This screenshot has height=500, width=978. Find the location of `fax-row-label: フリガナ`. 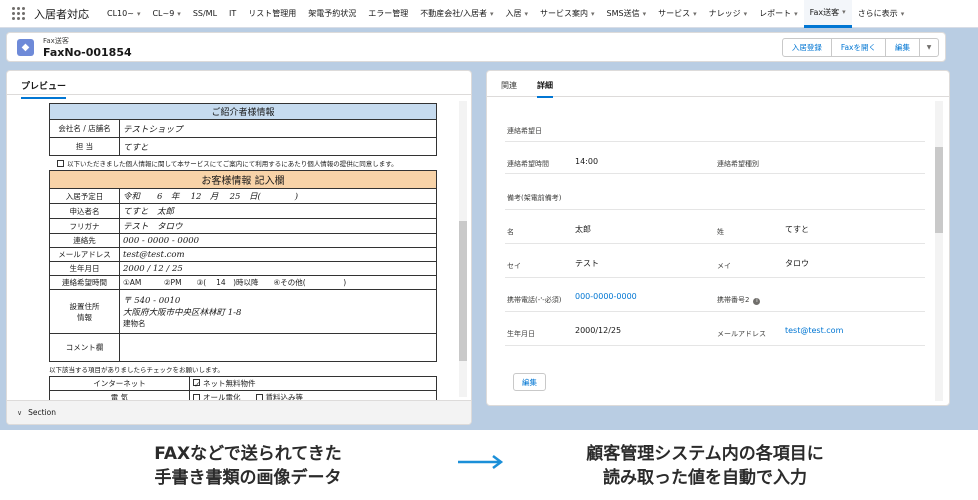

fax-row-label: フリガナ is located at coordinates (84, 226).